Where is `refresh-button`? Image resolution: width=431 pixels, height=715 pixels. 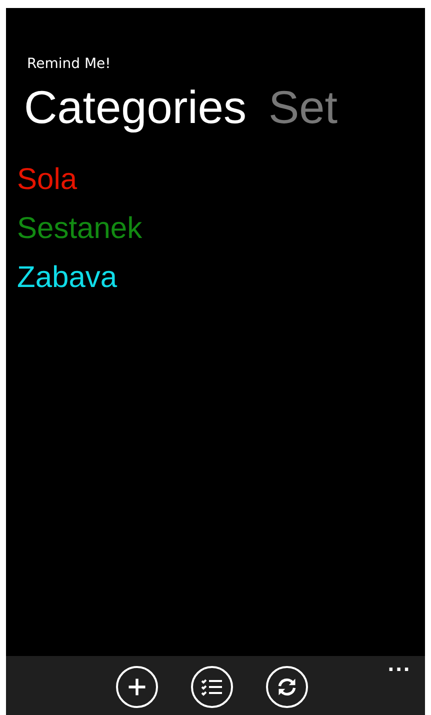
refresh-button is located at coordinates (287, 687).